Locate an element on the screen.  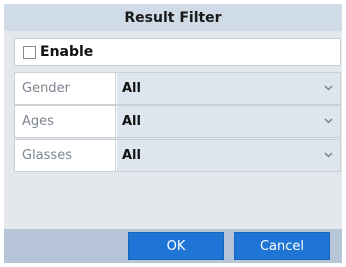
gender-select-value: All is located at coordinates (131, 88).